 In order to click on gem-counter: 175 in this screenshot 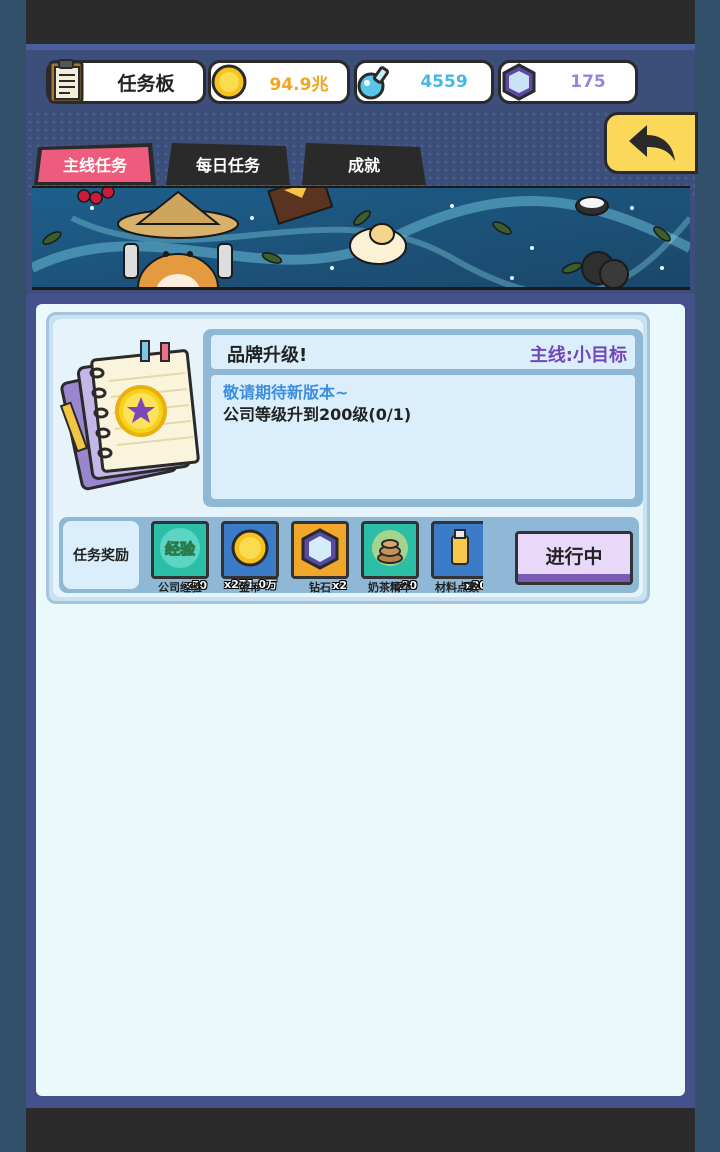, I will do `click(568, 82)`.